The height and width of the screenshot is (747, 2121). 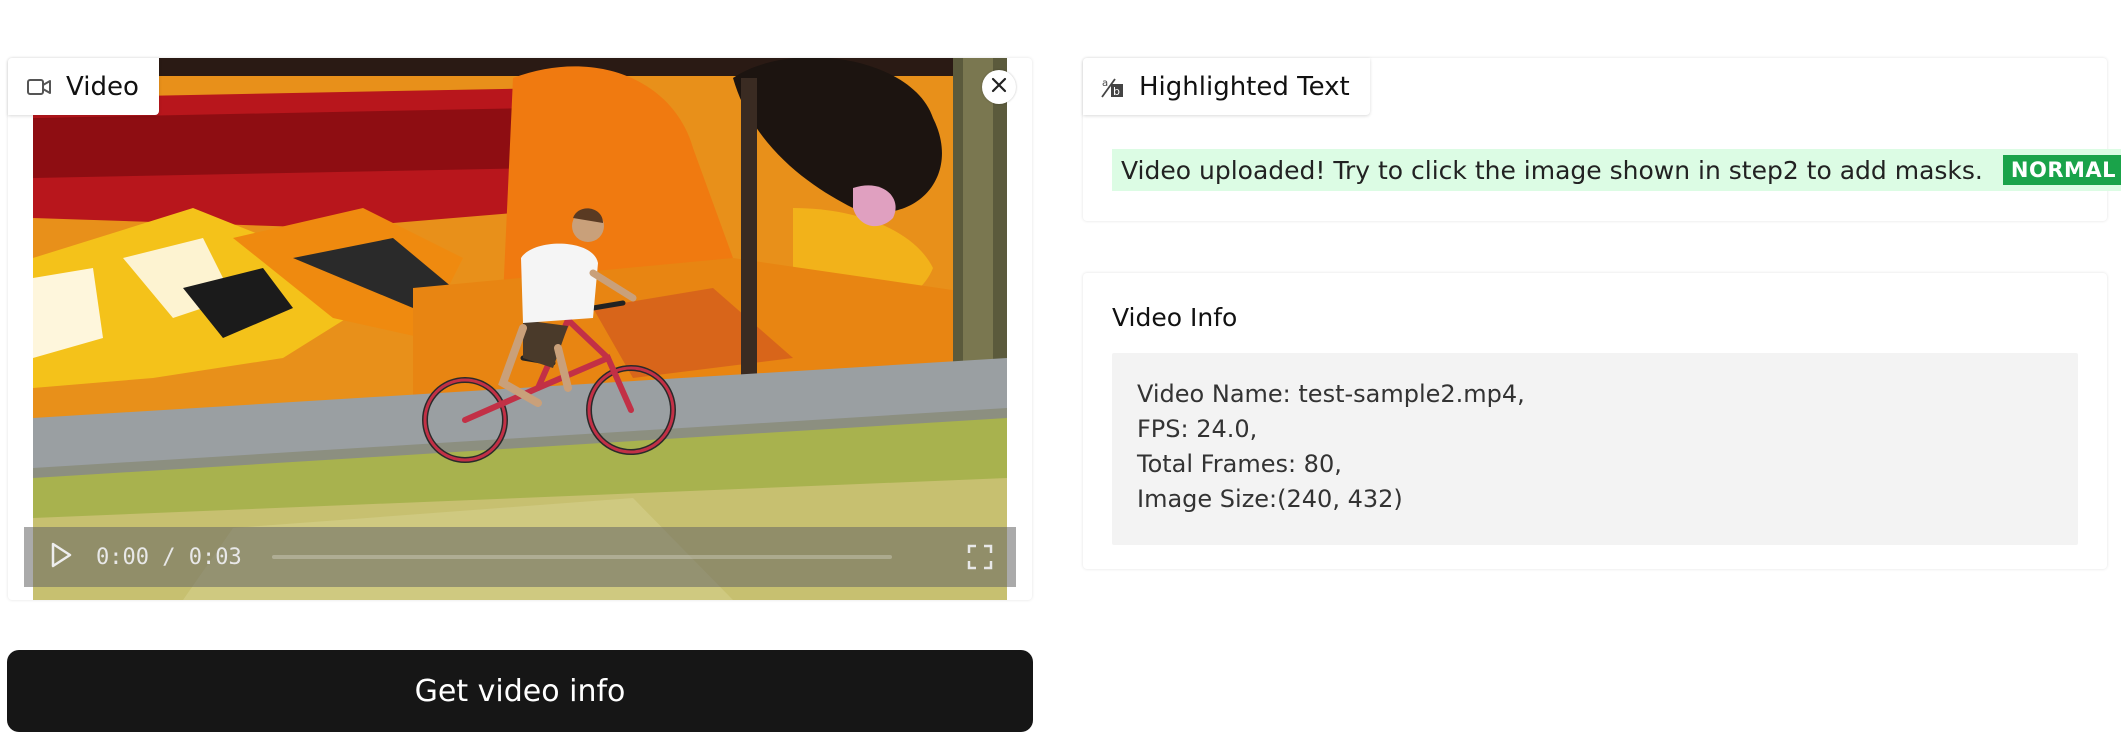 What do you see at coordinates (1197, 429) in the screenshot?
I see `info-line: FPS: 24.0,` at bounding box center [1197, 429].